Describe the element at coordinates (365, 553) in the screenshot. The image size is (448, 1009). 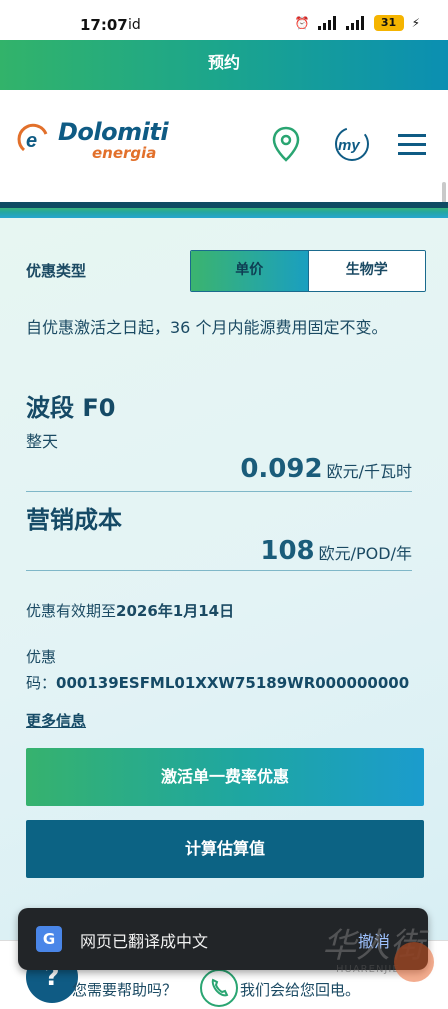
I see `marketing-price-unit: 欧元/POD/年` at that location.